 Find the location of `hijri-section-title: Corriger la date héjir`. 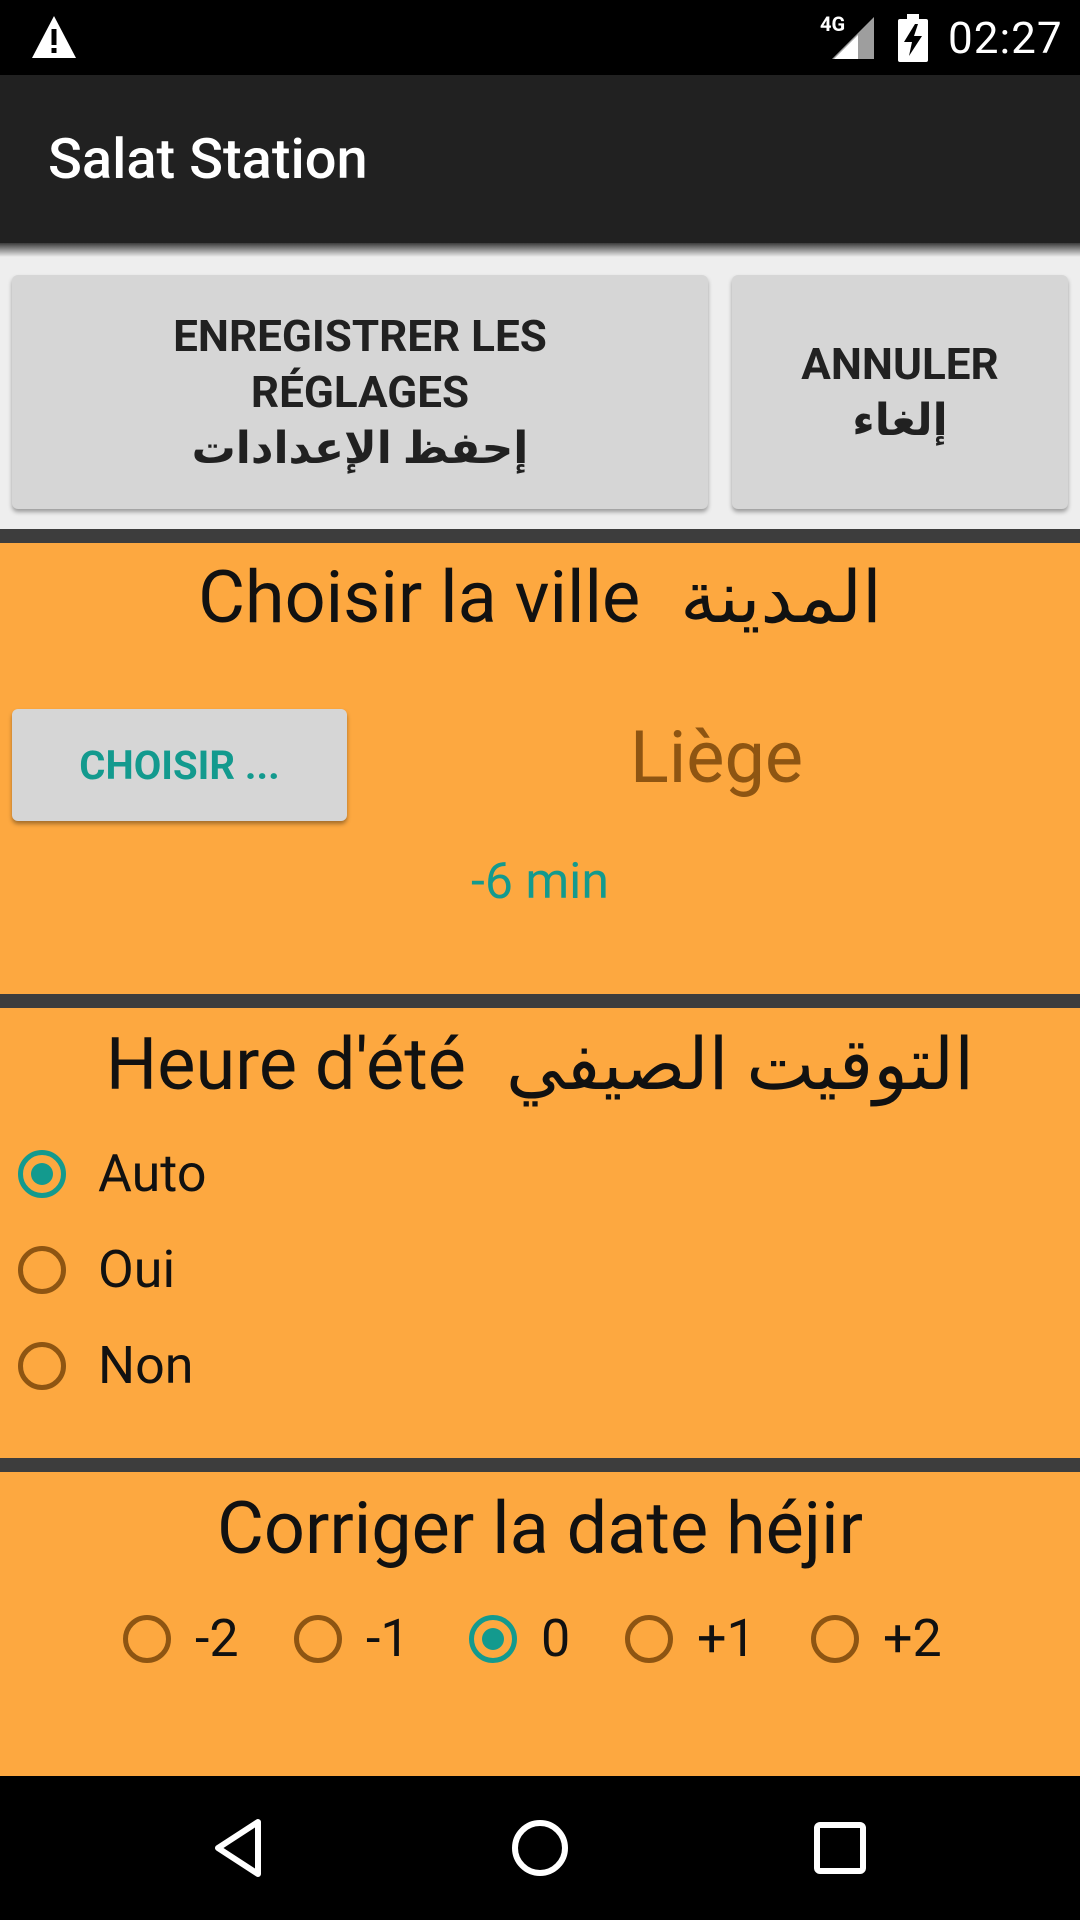

hijri-section-title: Corriger la date héjir is located at coordinates (540, 1528).